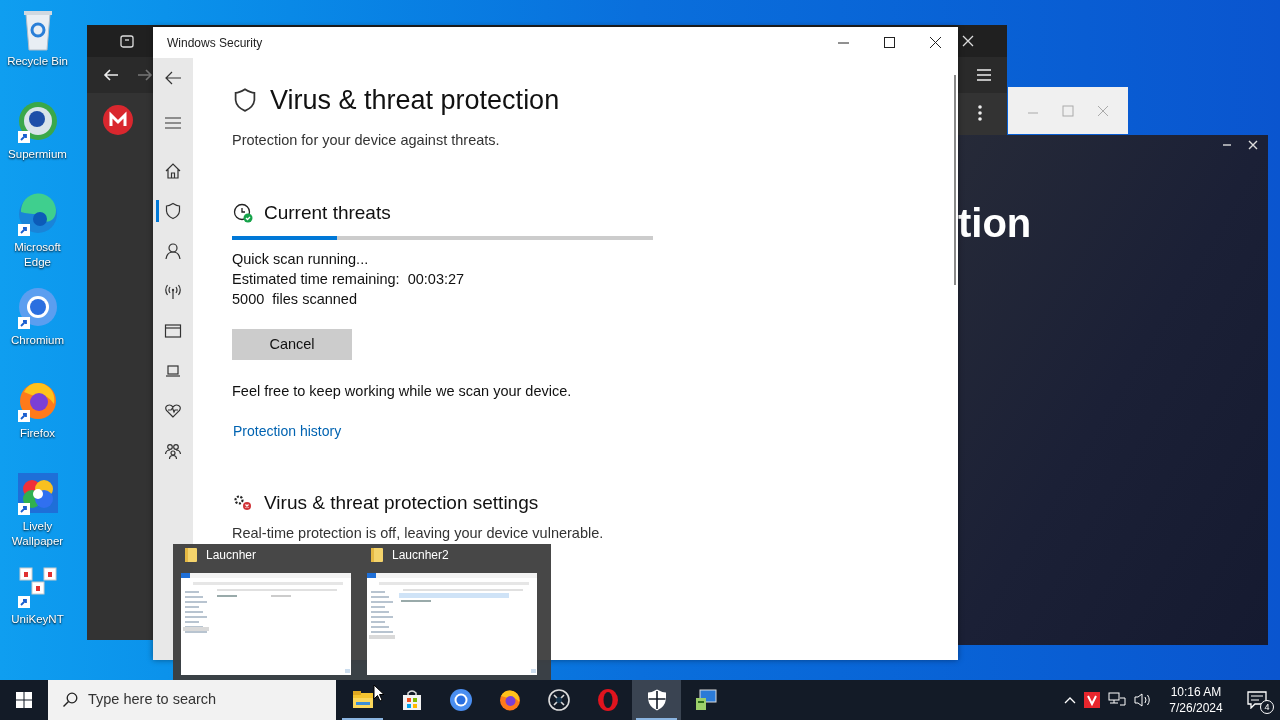 The image size is (1280, 720). Describe the element at coordinates (402, 391) in the screenshot. I see `info-text: Feel free to keep working while we scan your device.` at that location.